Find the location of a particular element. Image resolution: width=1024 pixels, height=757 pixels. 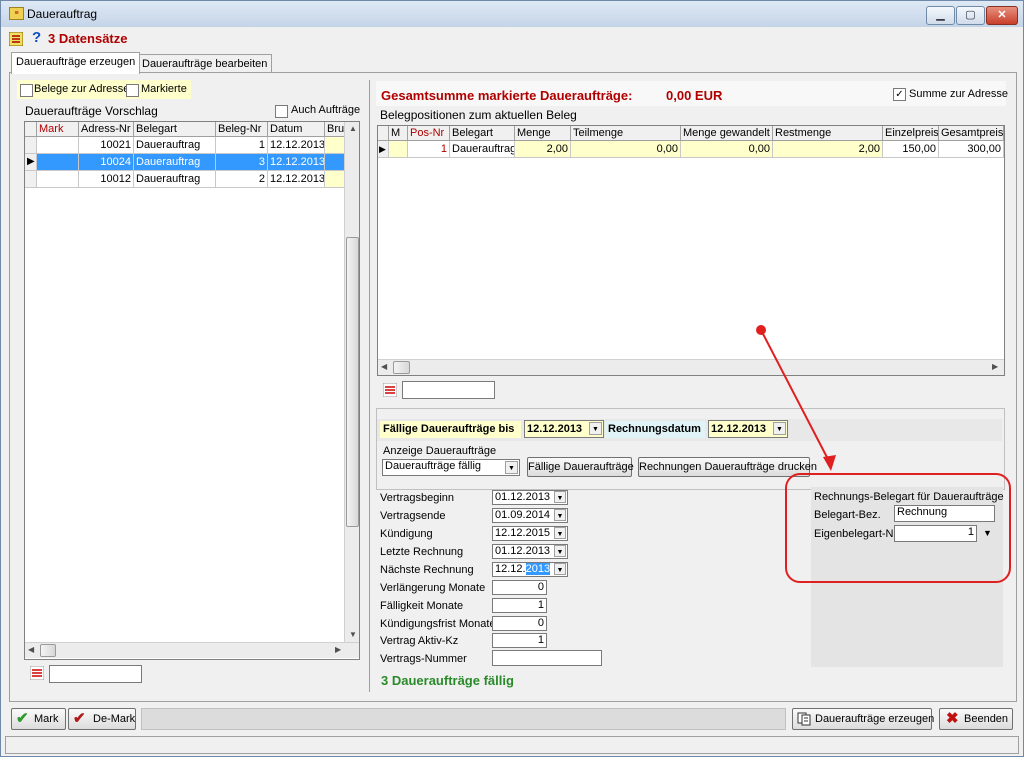

cell-m is located at coordinates (398, 149).